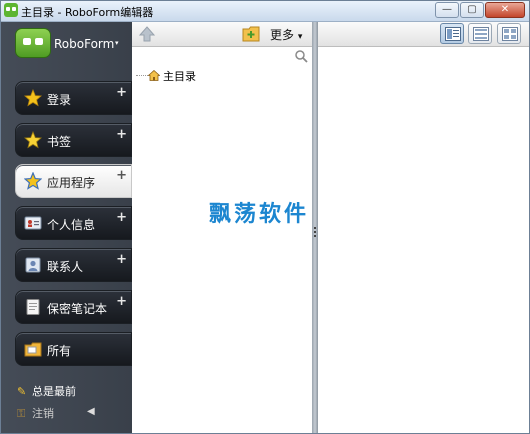 Image resolution: width=530 pixels, height=434 pixels. I want to click on maximize-icon: ▢, so click(472, 9).